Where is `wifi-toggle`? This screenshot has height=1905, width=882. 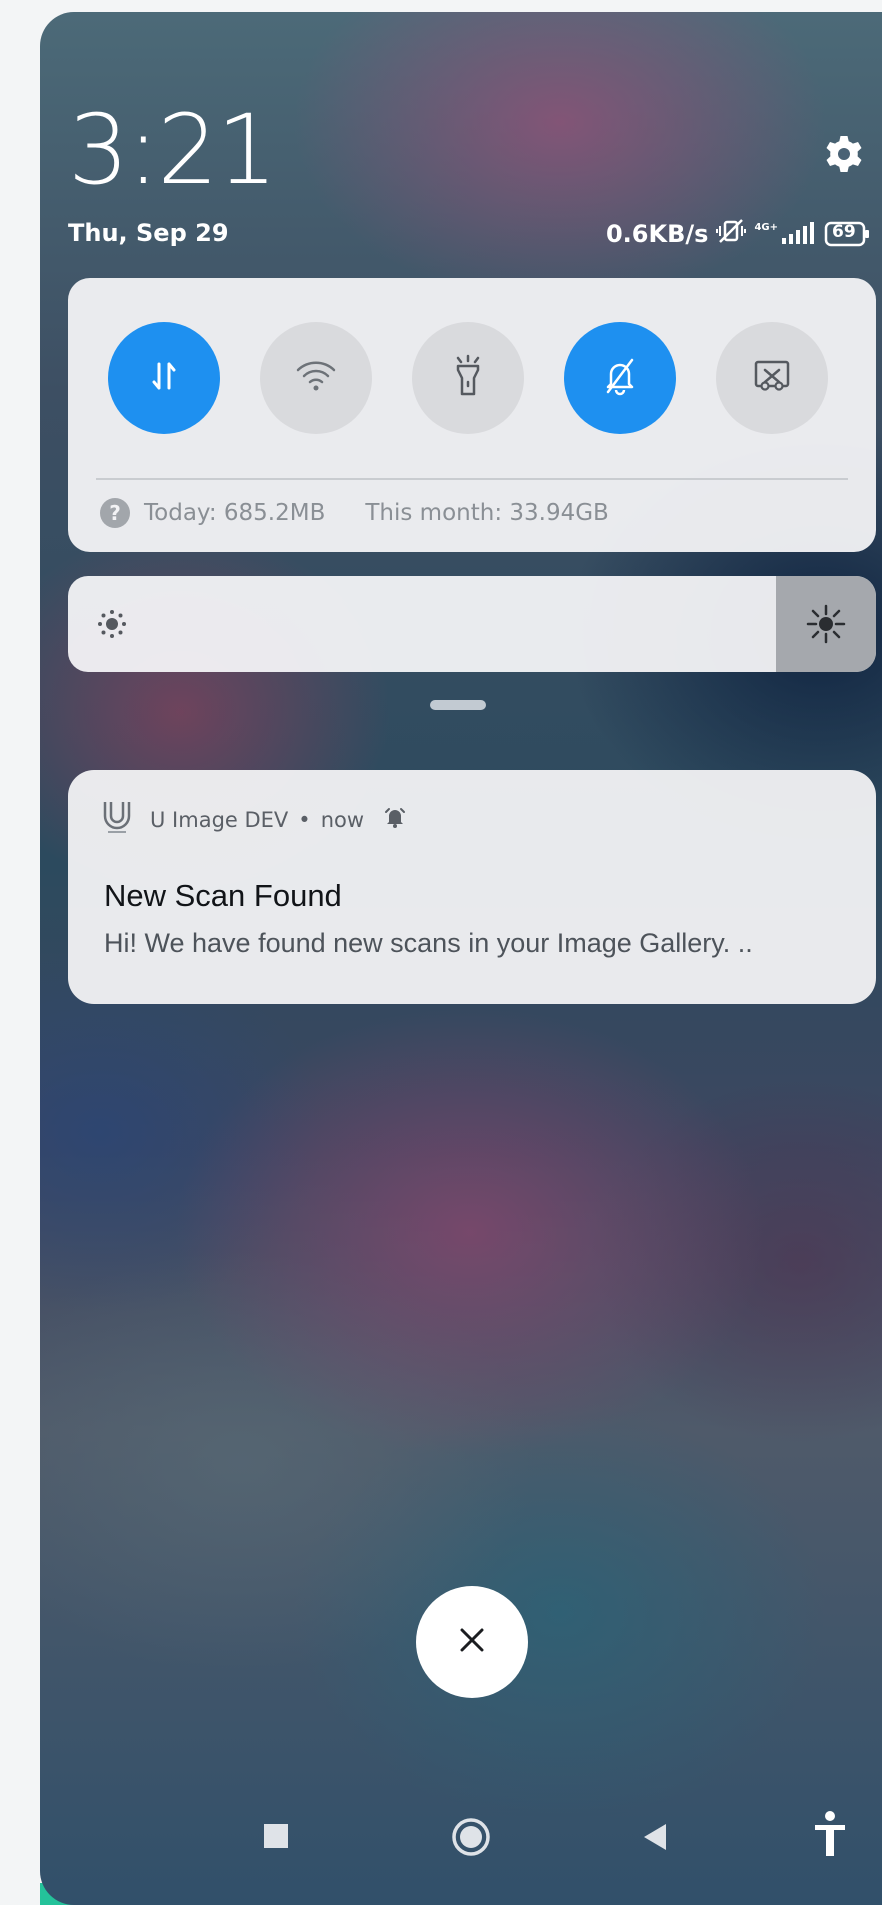
wifi-toggle is located at coordinates (316, 378).